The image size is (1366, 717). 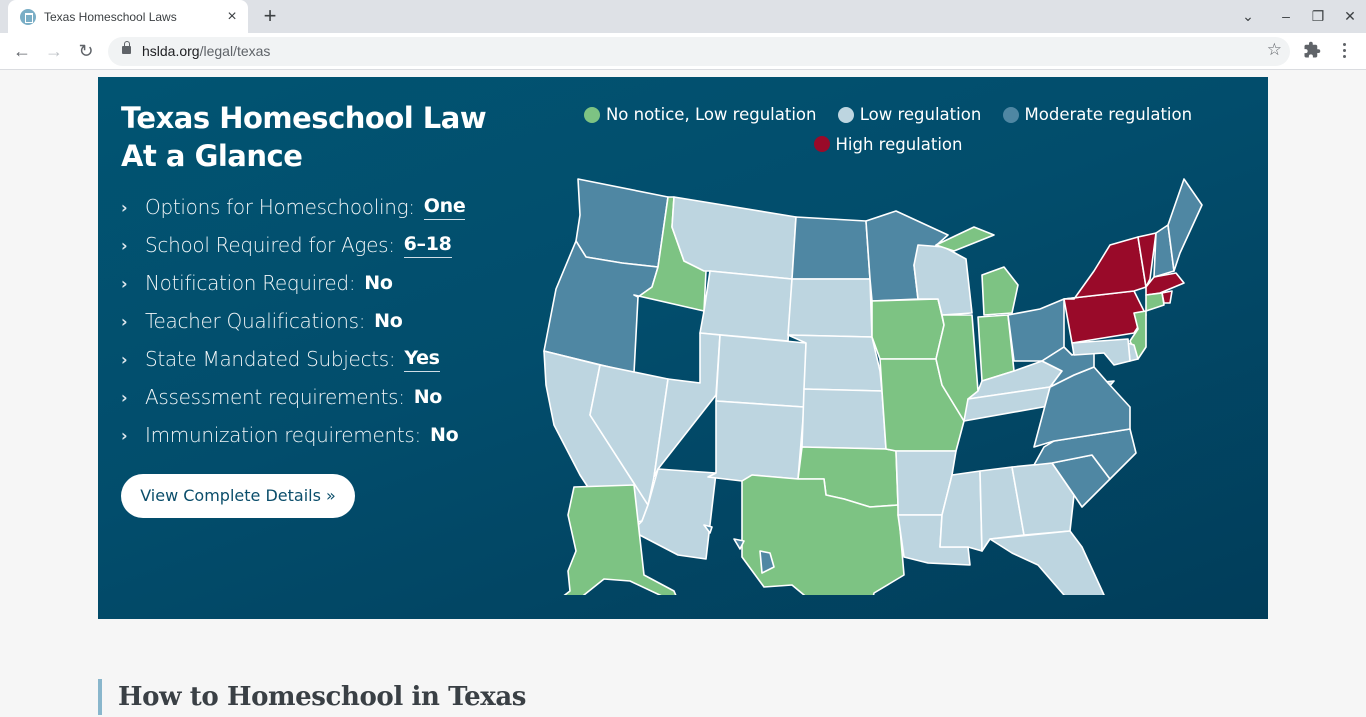 I want to click on hslda-favicon-icon, so click(x=28, y=16).